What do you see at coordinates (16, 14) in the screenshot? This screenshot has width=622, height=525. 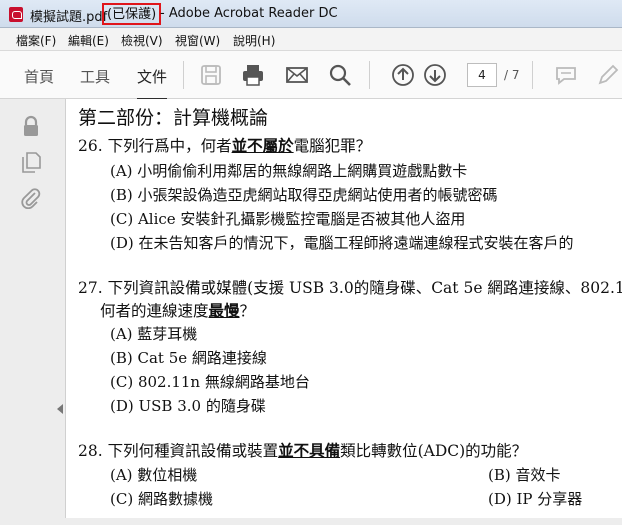 I see `acrobat-pdf-icon` at bounding box center [16, 14].